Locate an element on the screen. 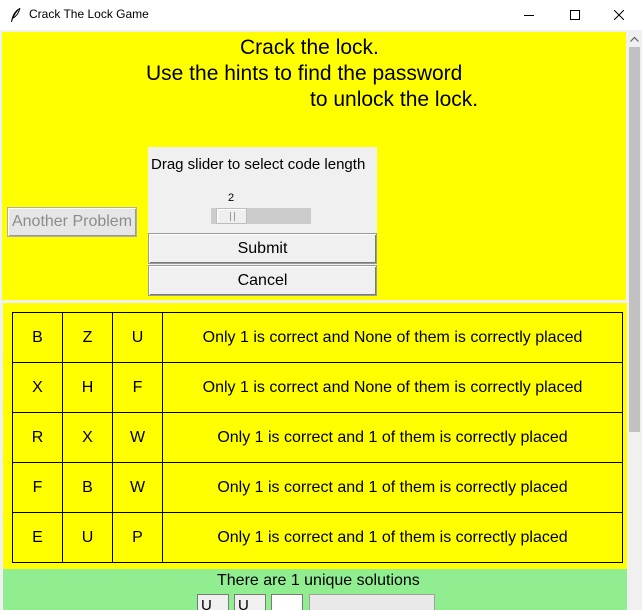 The width and height of the screenshot is (642, 610). code-input-1-value: U is located at coordinates (206, 603).